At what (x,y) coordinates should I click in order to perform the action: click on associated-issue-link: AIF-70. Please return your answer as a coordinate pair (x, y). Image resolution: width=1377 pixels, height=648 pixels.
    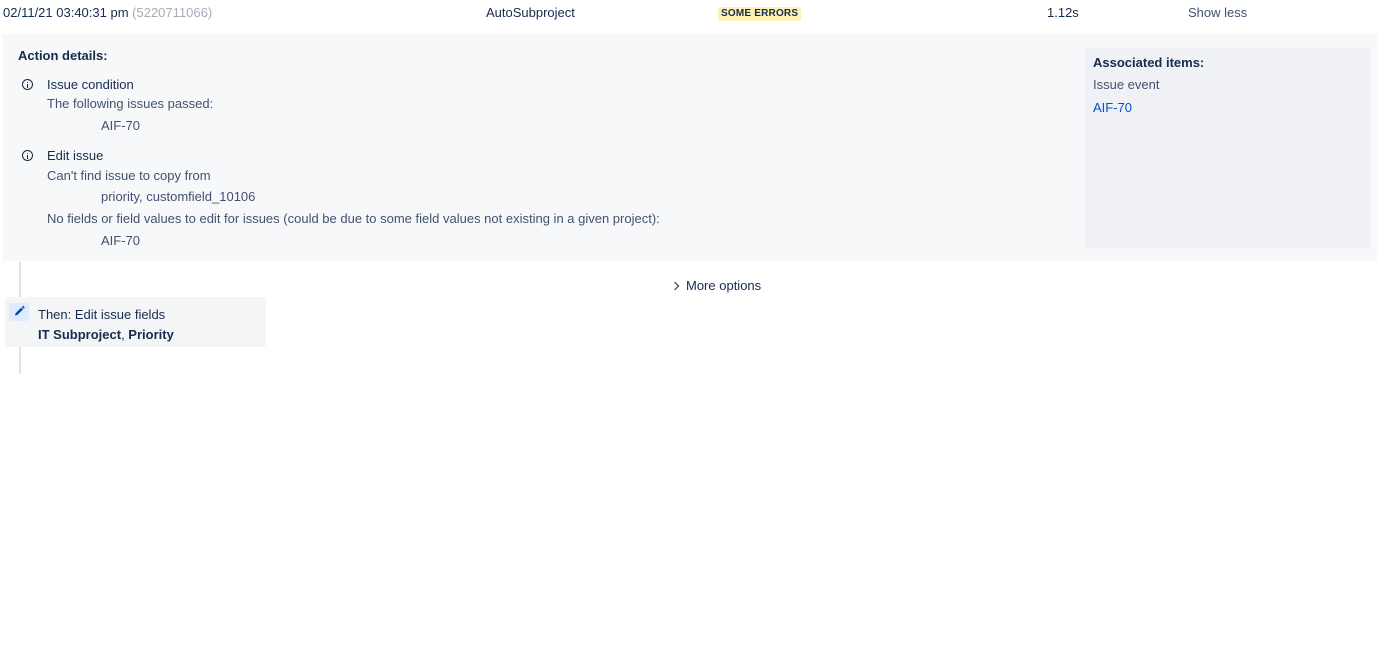
    Looking at the image, I should click on (1112, 107).